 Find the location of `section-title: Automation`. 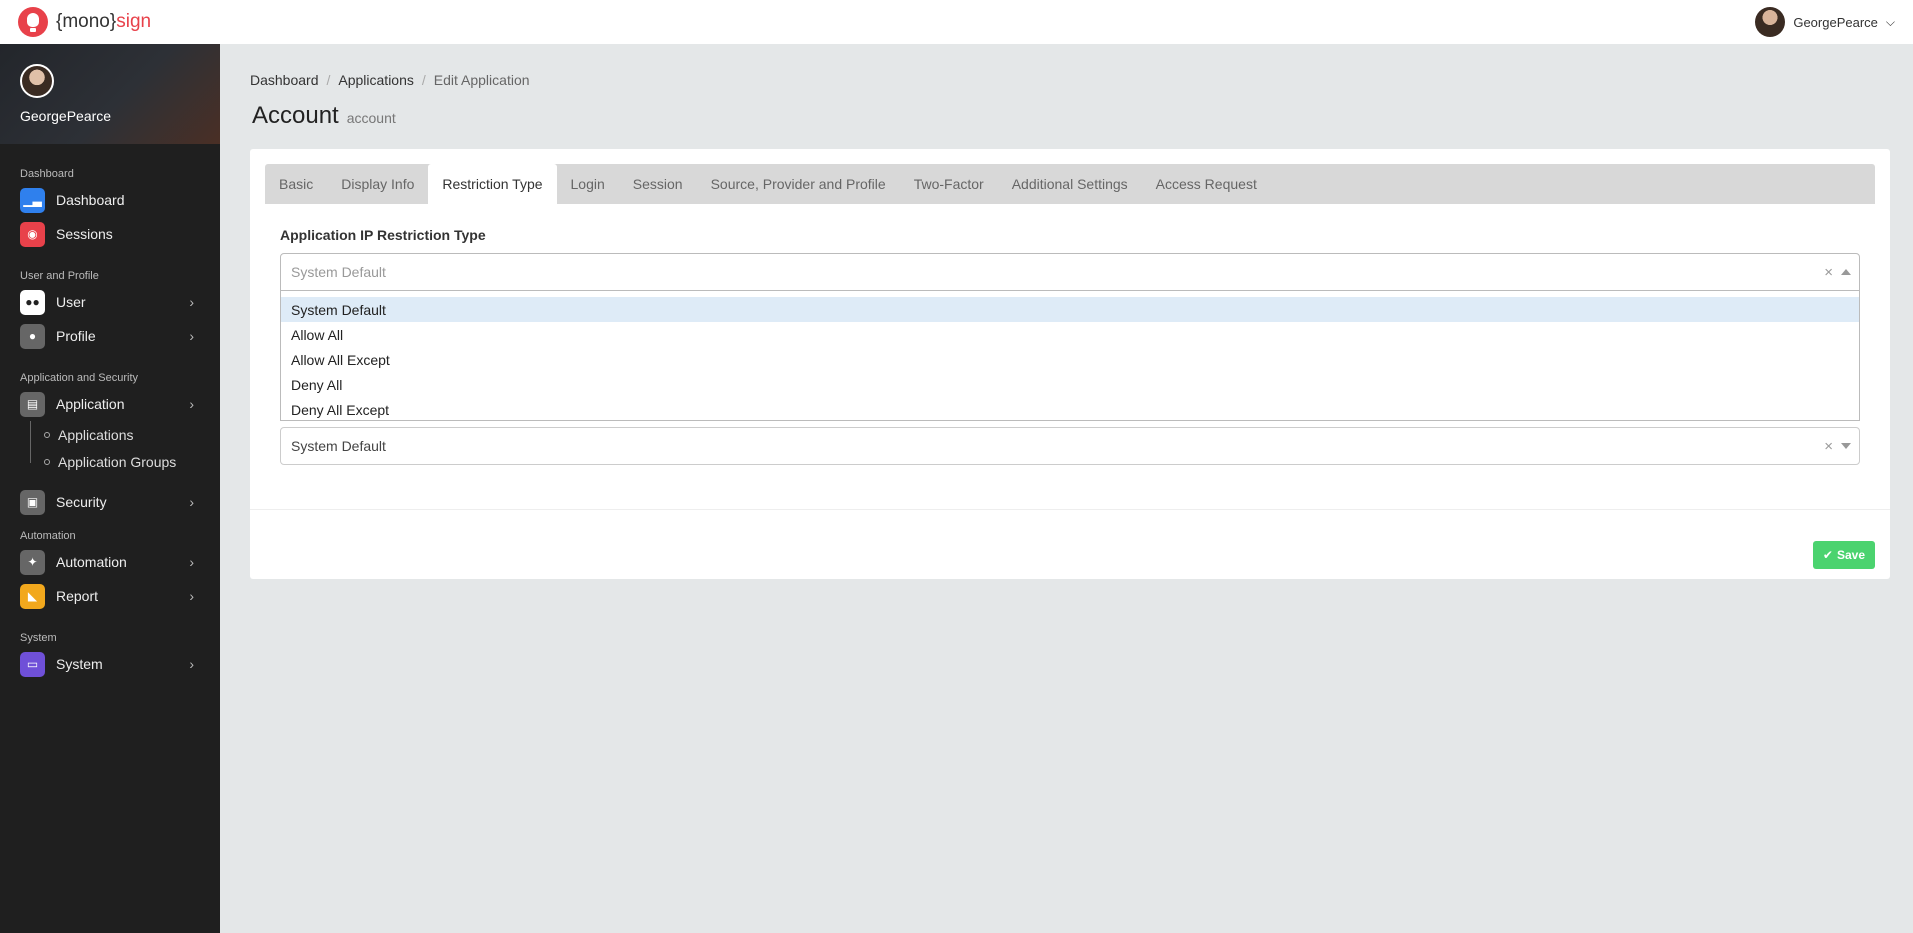

section-title: Automation is located at coordinates (48, 536).